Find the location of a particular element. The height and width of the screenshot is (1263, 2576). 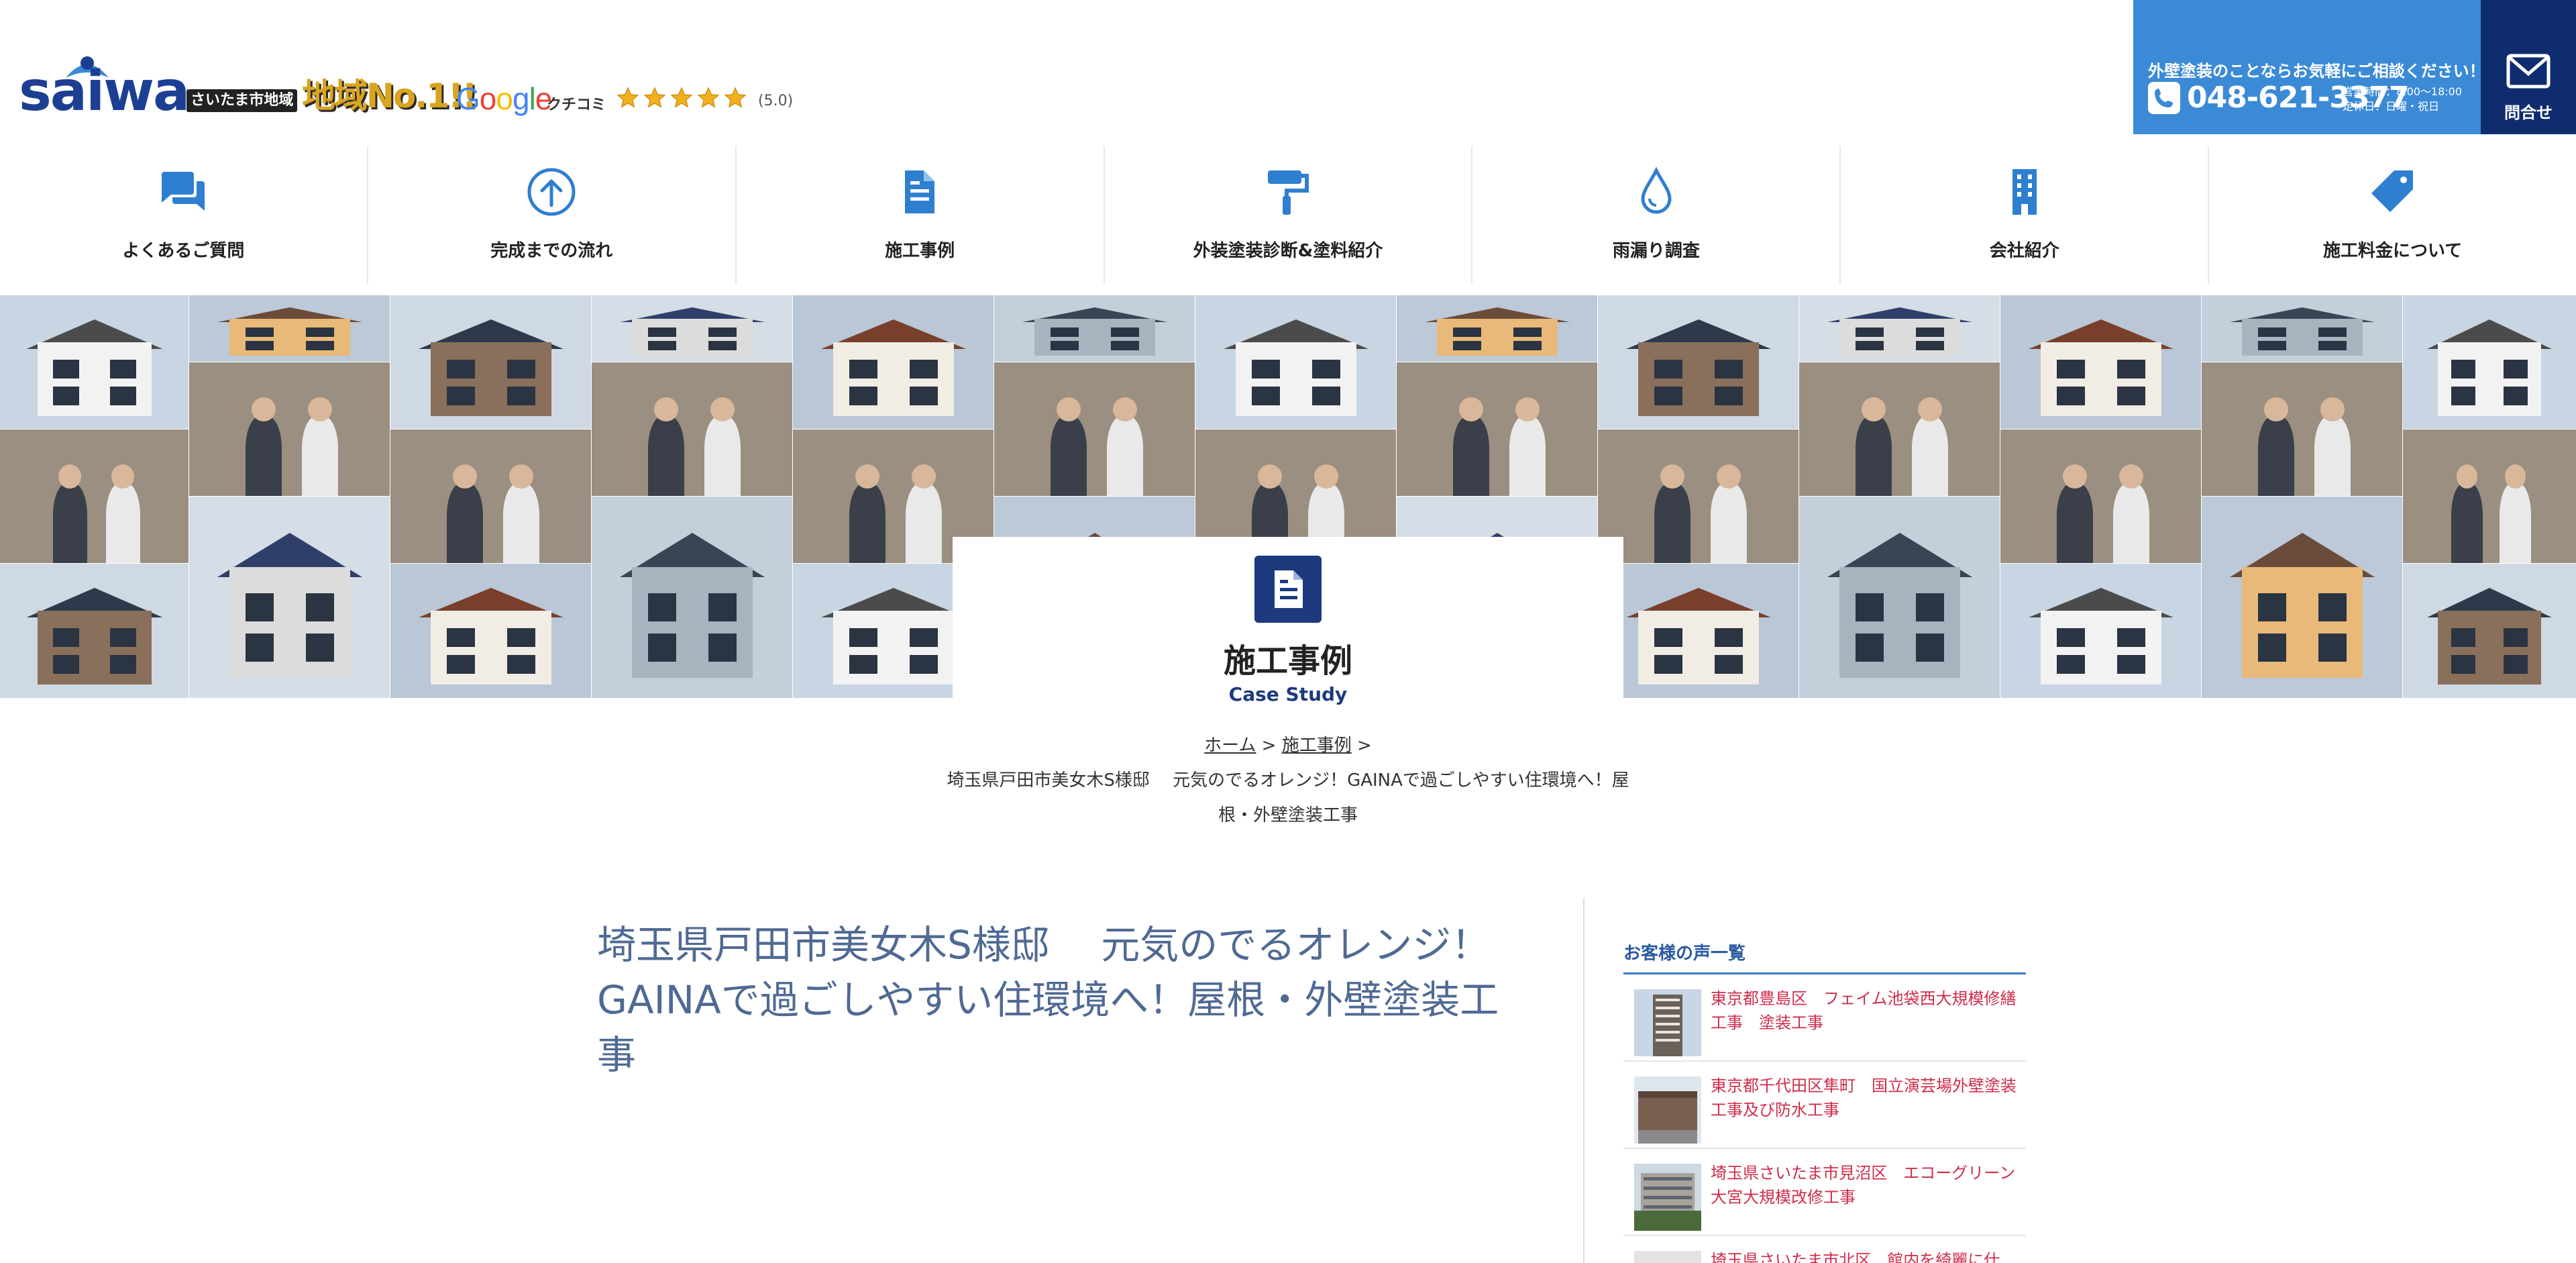

sidebar-voice-item: 東京都豊島区 フェイム池袋西大規模修繕工事 塗装工事 is located at coordinates (1824, 1018).